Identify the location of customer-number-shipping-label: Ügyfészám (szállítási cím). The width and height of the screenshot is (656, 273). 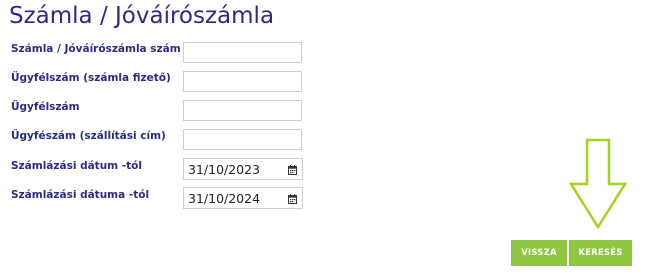
(88, 136).